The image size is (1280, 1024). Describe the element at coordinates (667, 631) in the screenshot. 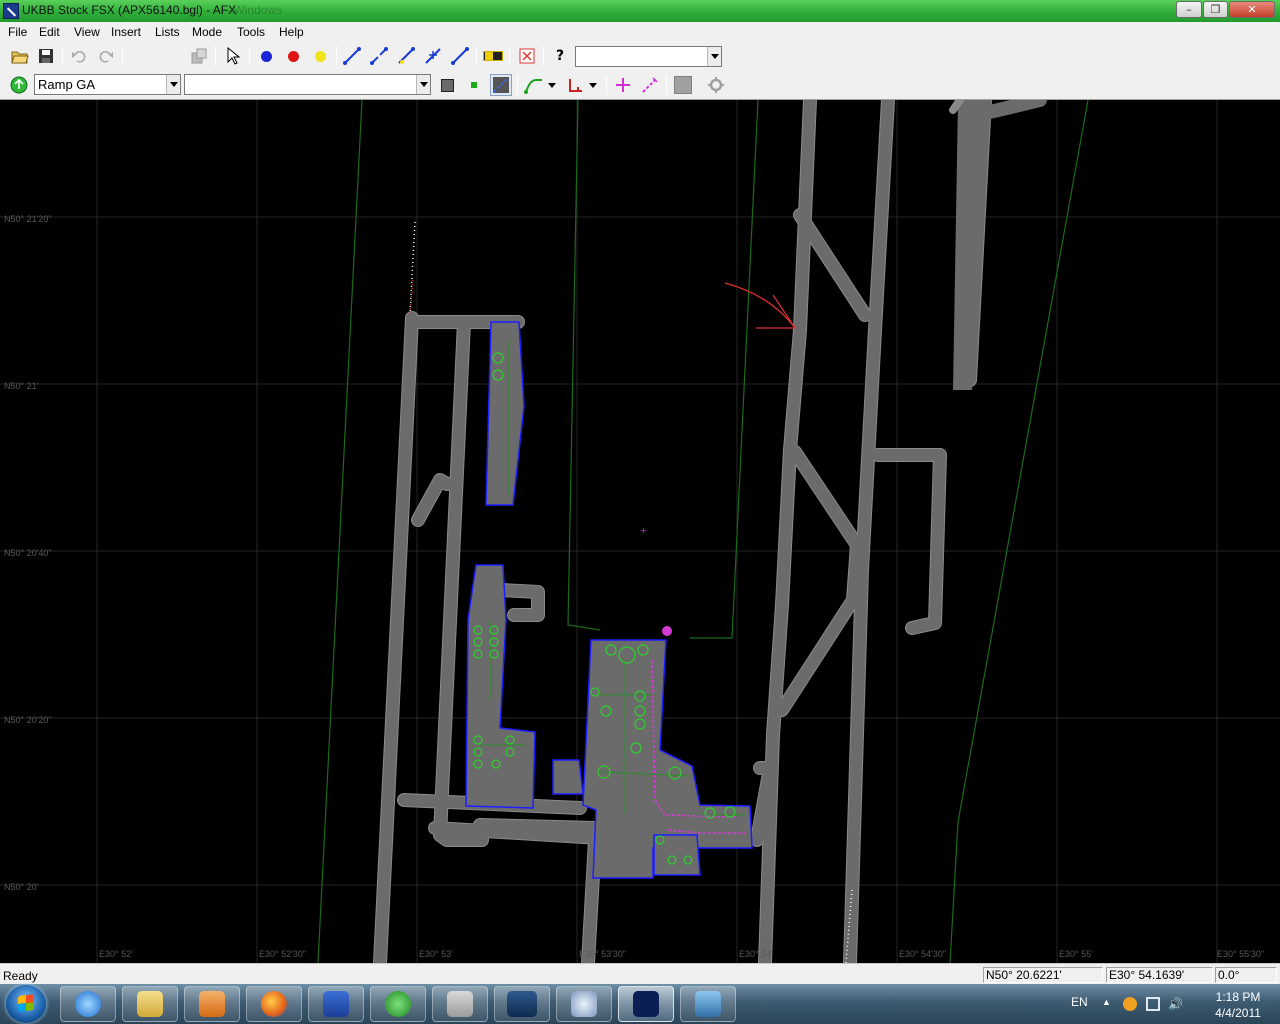

I see `airport-reference-marker` at that location.